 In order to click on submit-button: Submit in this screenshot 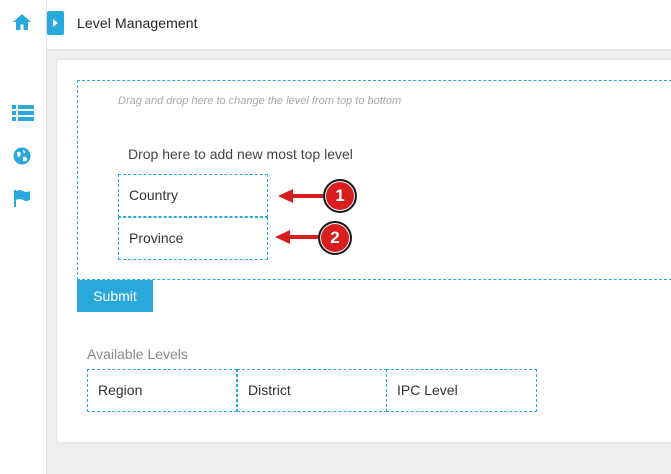, I will do `click(115, 296)`.